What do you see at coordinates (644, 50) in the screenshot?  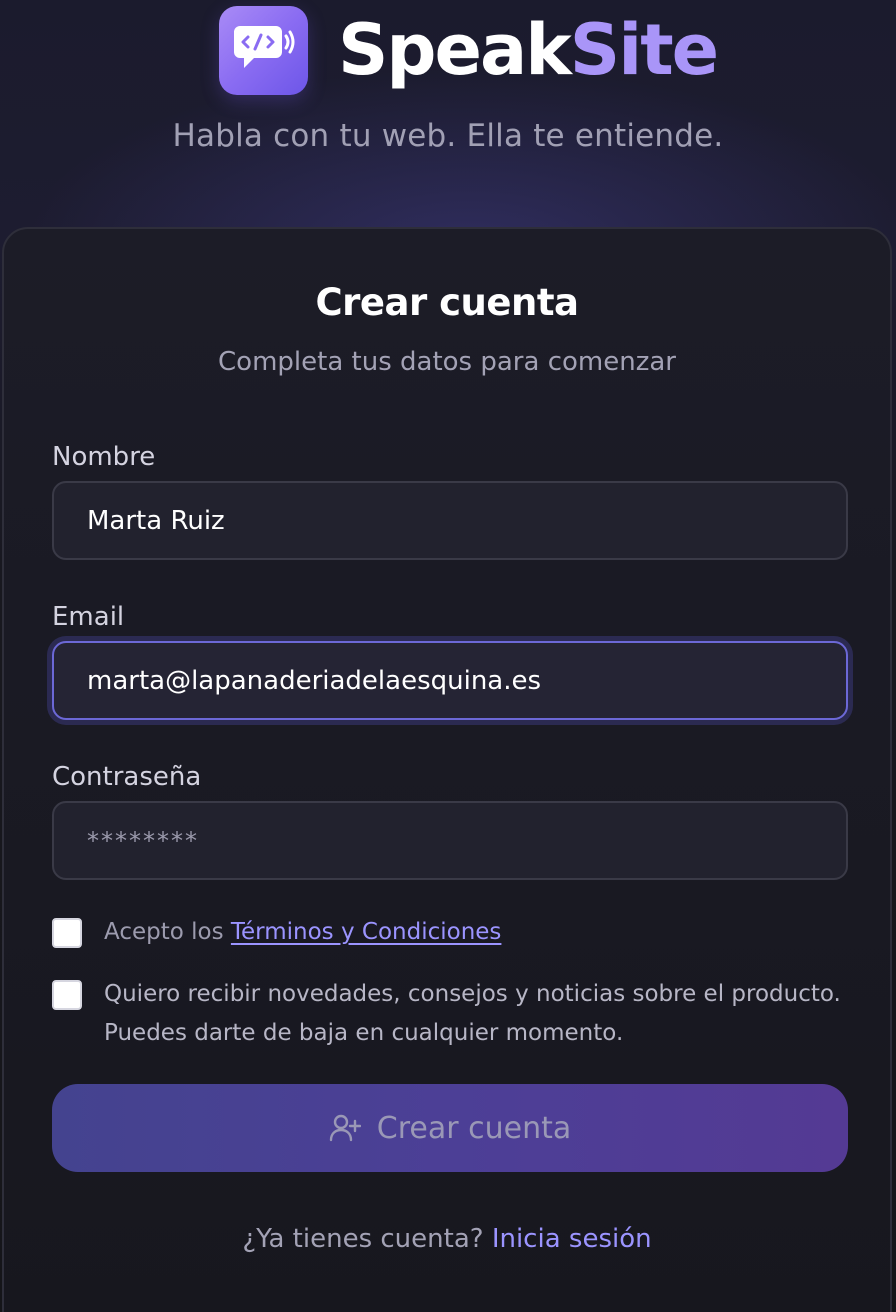 I see `brand-name-part2: Site` at bounding box center [644, 50].